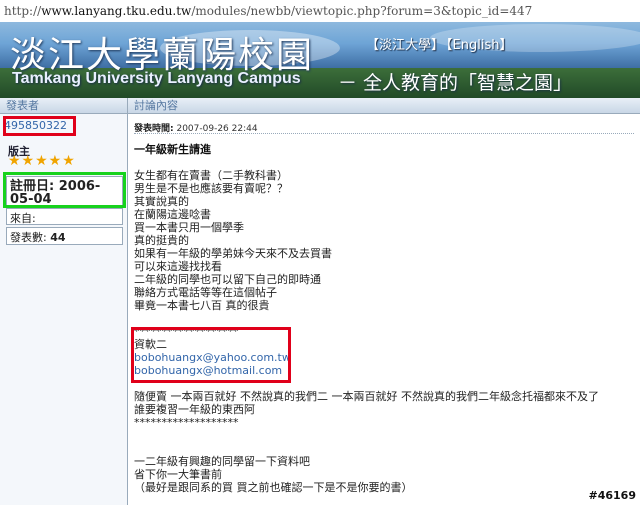 This screenshot has height=506, width=640. Describe the element at coordinates (161, 201) in the screenshot. I see `post-line: 其實說真的` at that location.